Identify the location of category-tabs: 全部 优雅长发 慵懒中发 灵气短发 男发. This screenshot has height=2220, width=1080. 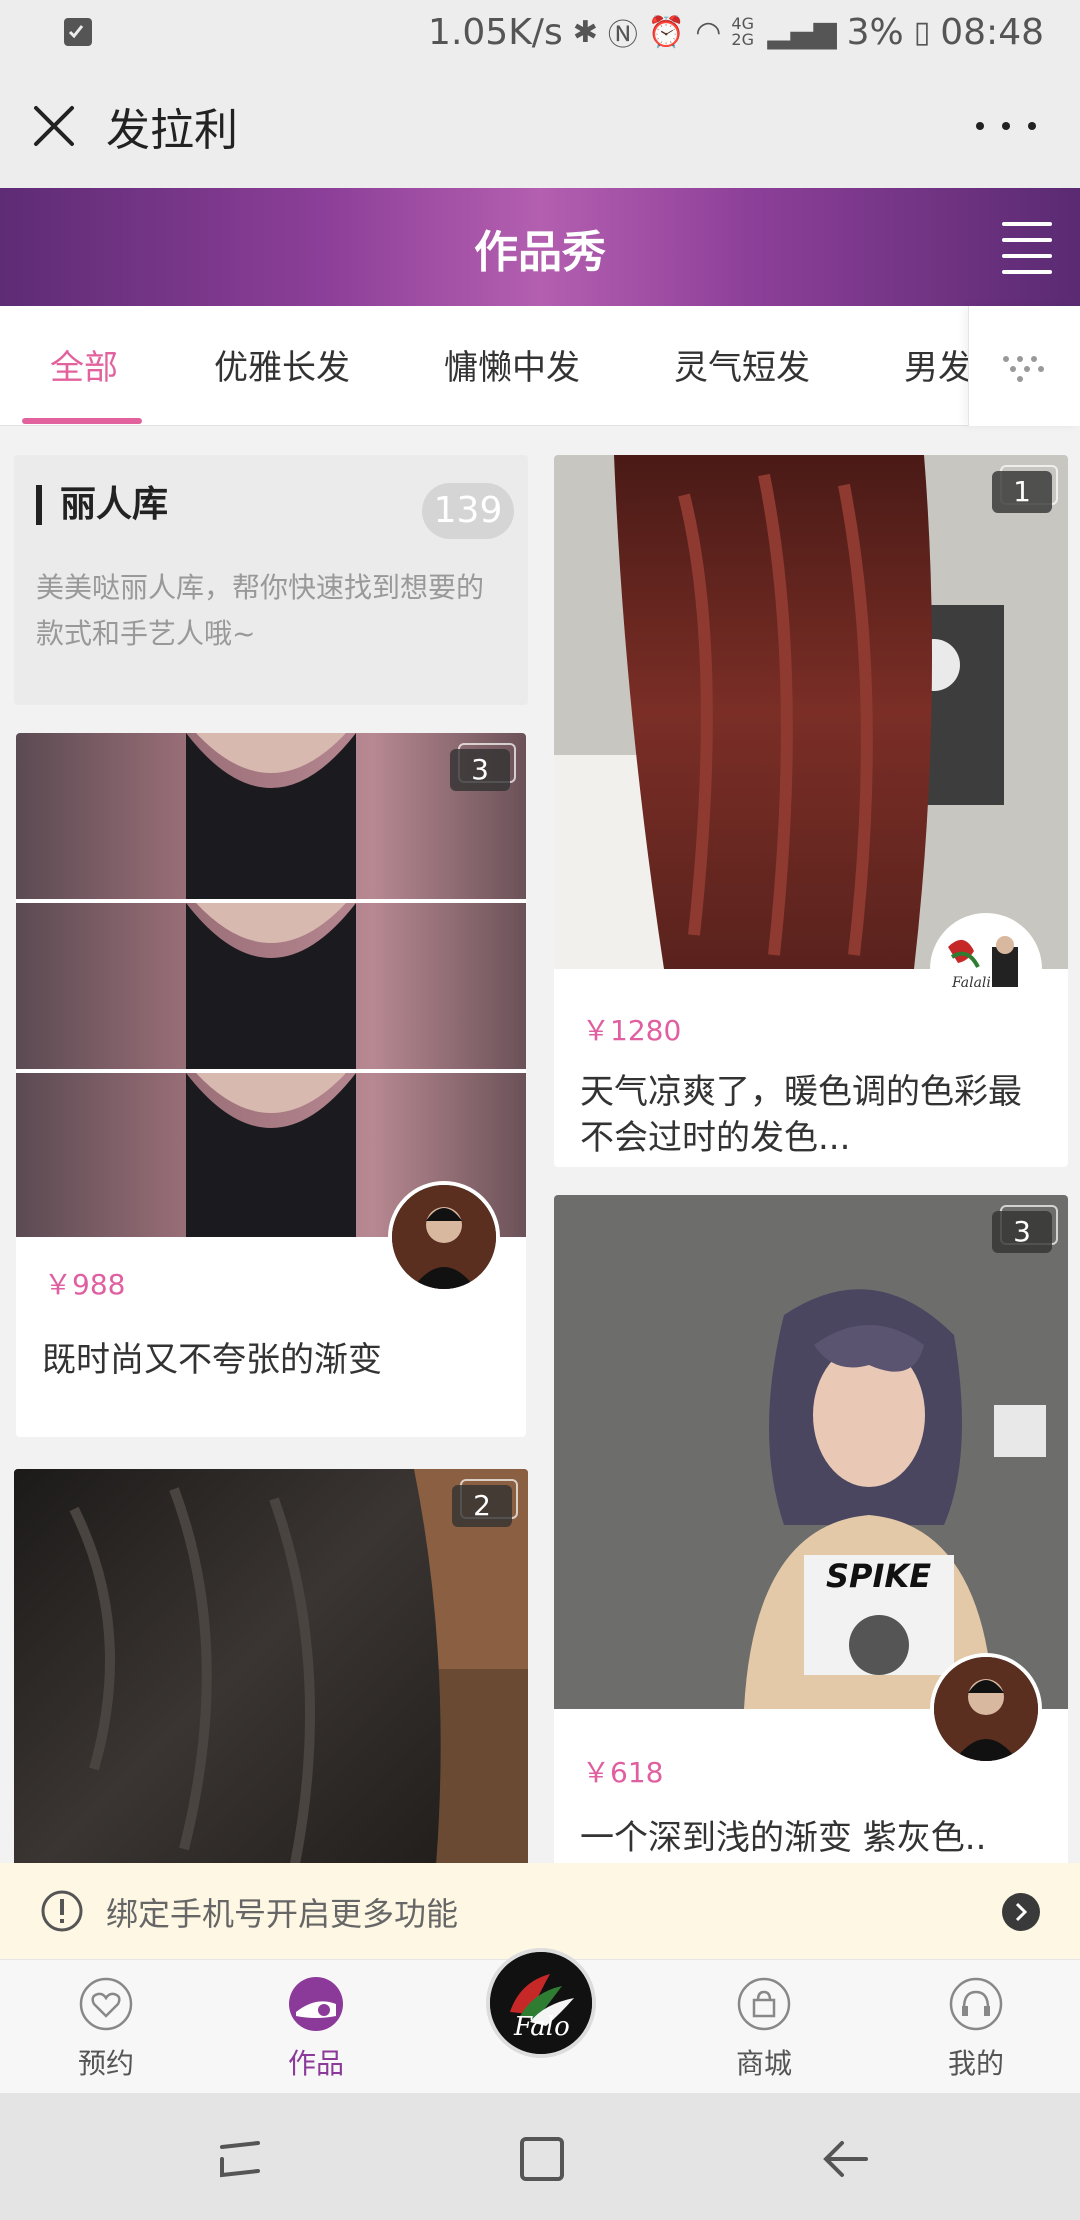
(540, 366).